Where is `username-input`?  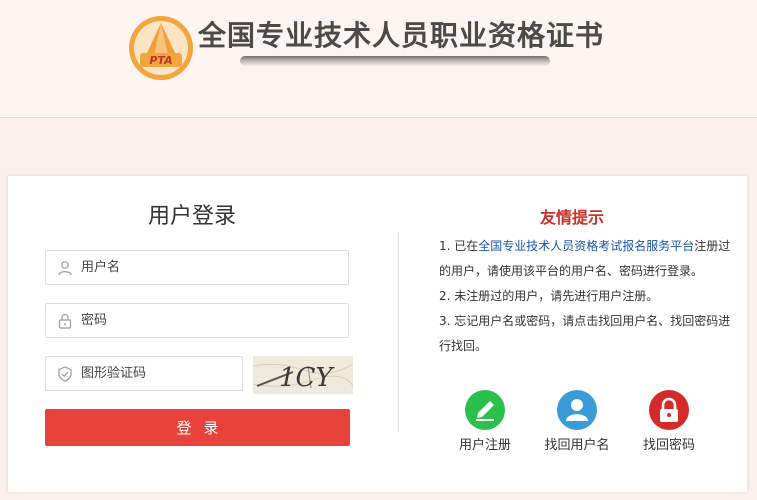 username-input is located at coordinates (211, 267).